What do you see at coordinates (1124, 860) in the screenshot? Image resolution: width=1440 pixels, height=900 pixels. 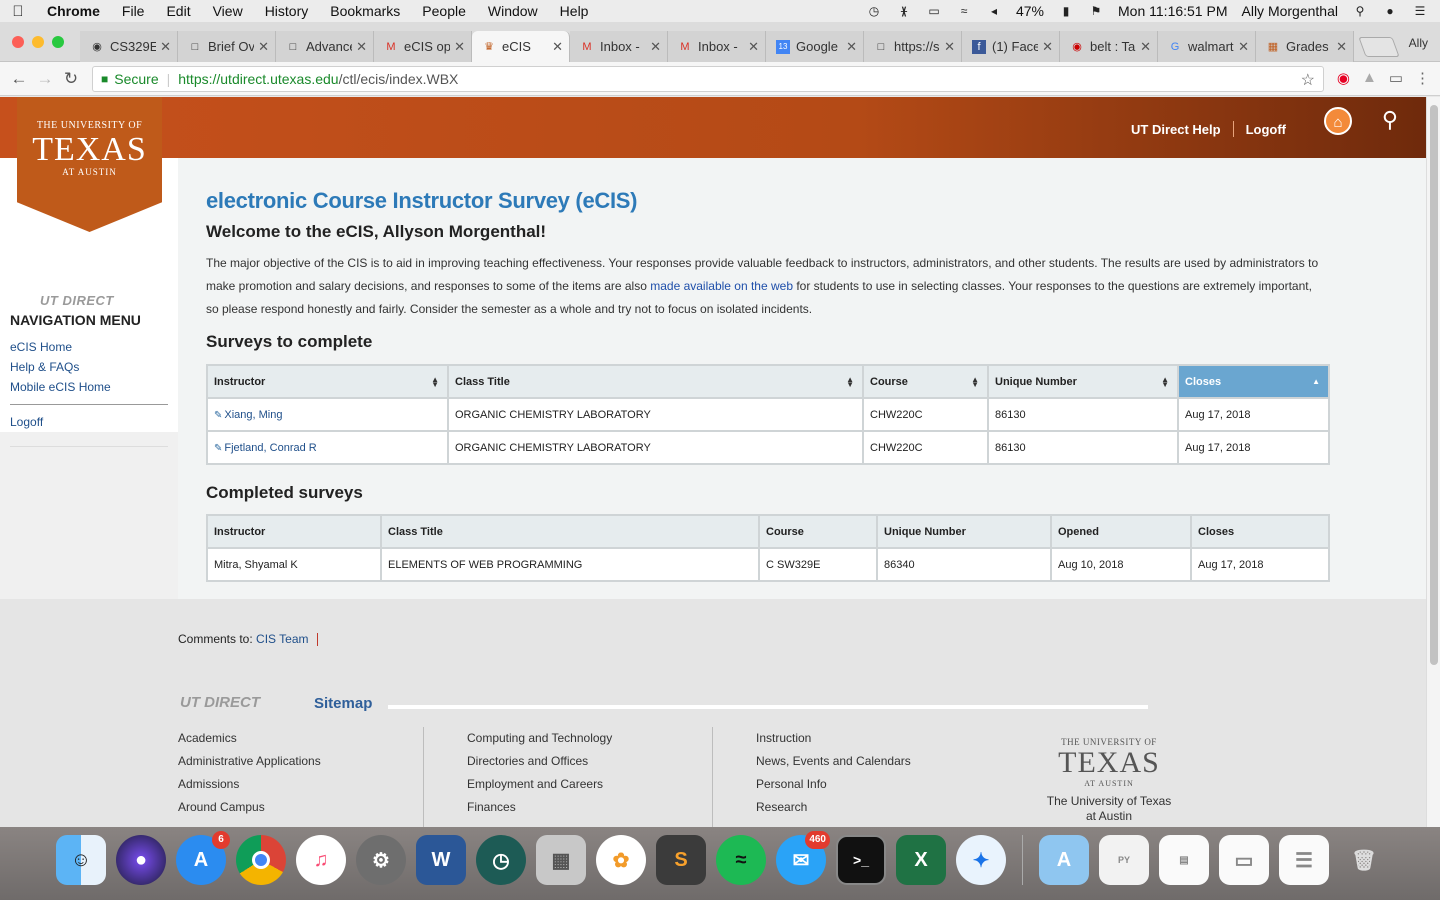 I see `python-file-icon: PY` at bounding box center [1124, 860].